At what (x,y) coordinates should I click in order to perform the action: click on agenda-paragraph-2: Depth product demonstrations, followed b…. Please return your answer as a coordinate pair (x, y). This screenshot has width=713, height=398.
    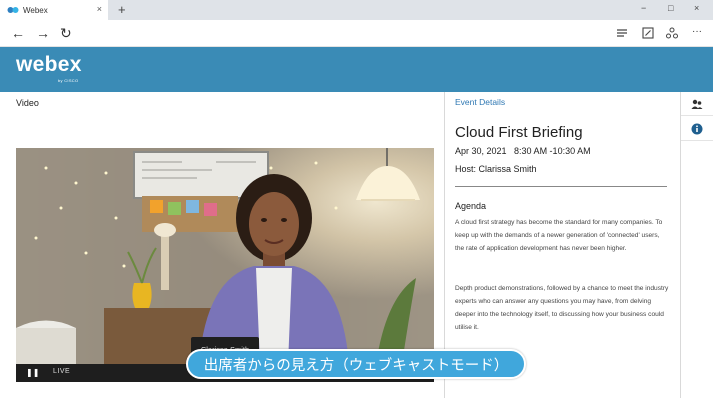
    Looking at the image, I should click on (562, 308).